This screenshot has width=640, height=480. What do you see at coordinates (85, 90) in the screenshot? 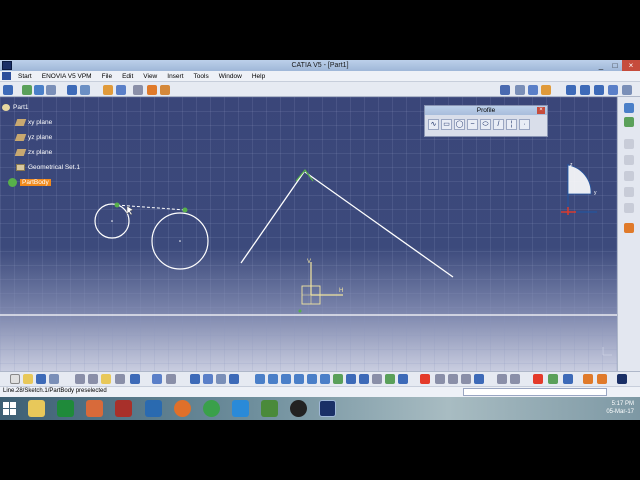
I see `zoom-icon` at bounding box center [85, 90].